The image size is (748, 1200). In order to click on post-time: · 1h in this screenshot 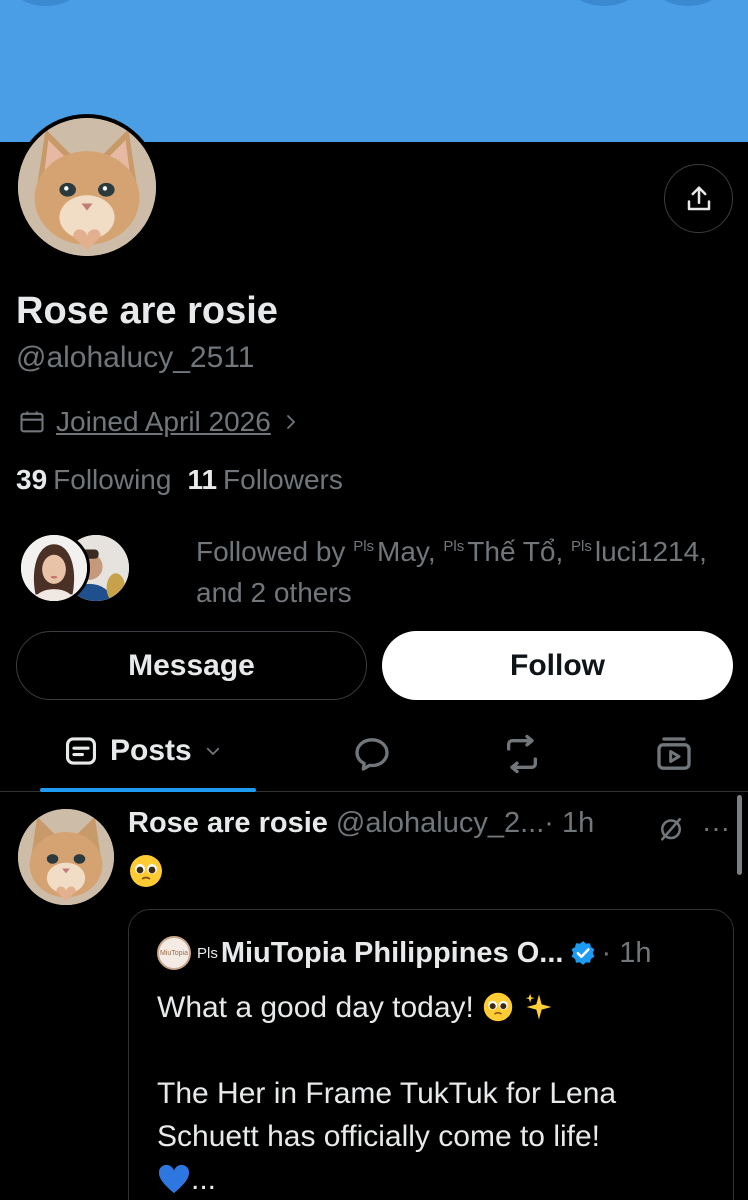, I will do `click(569, 823)`.